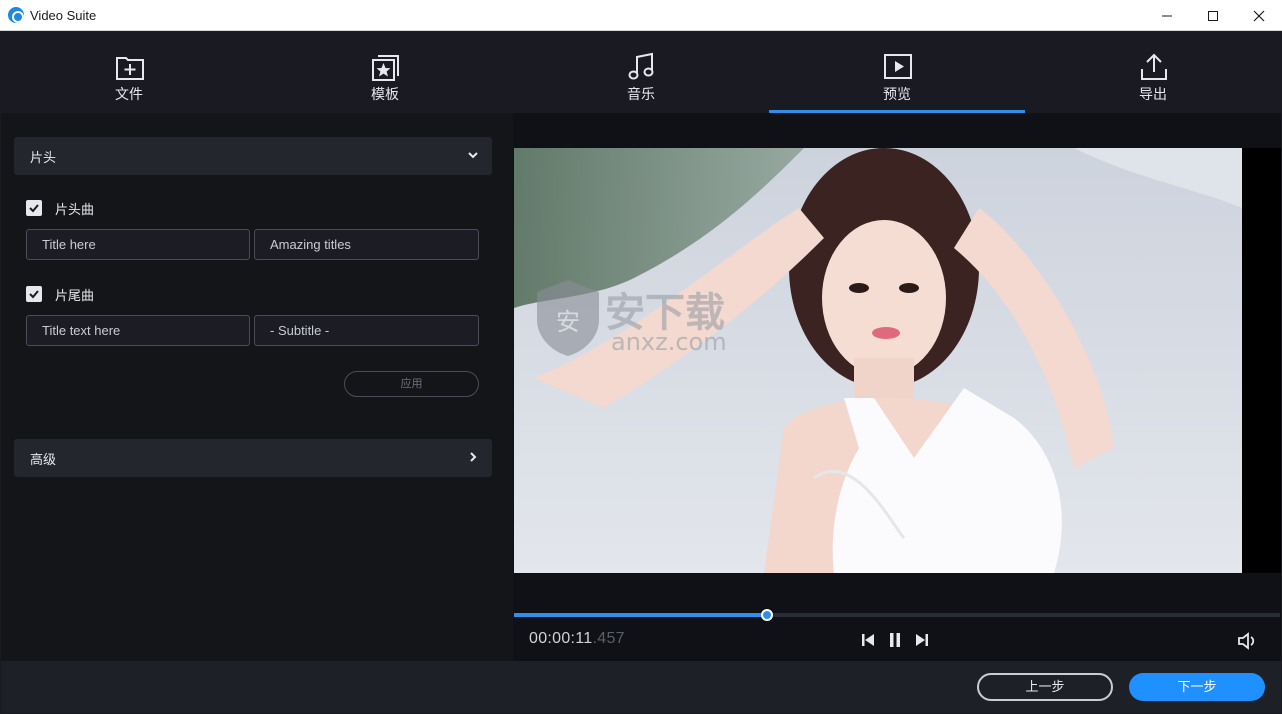 The width and height of the screenshot is (1282, 714). I want to click on tab-export: 导出, so click(1153, 72).